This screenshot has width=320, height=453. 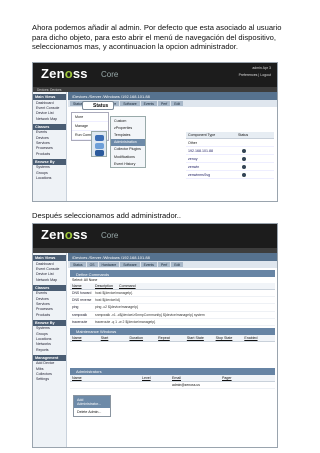 I want to click on admin-row: admin@zenoss.us, so click(x=172, y=386).